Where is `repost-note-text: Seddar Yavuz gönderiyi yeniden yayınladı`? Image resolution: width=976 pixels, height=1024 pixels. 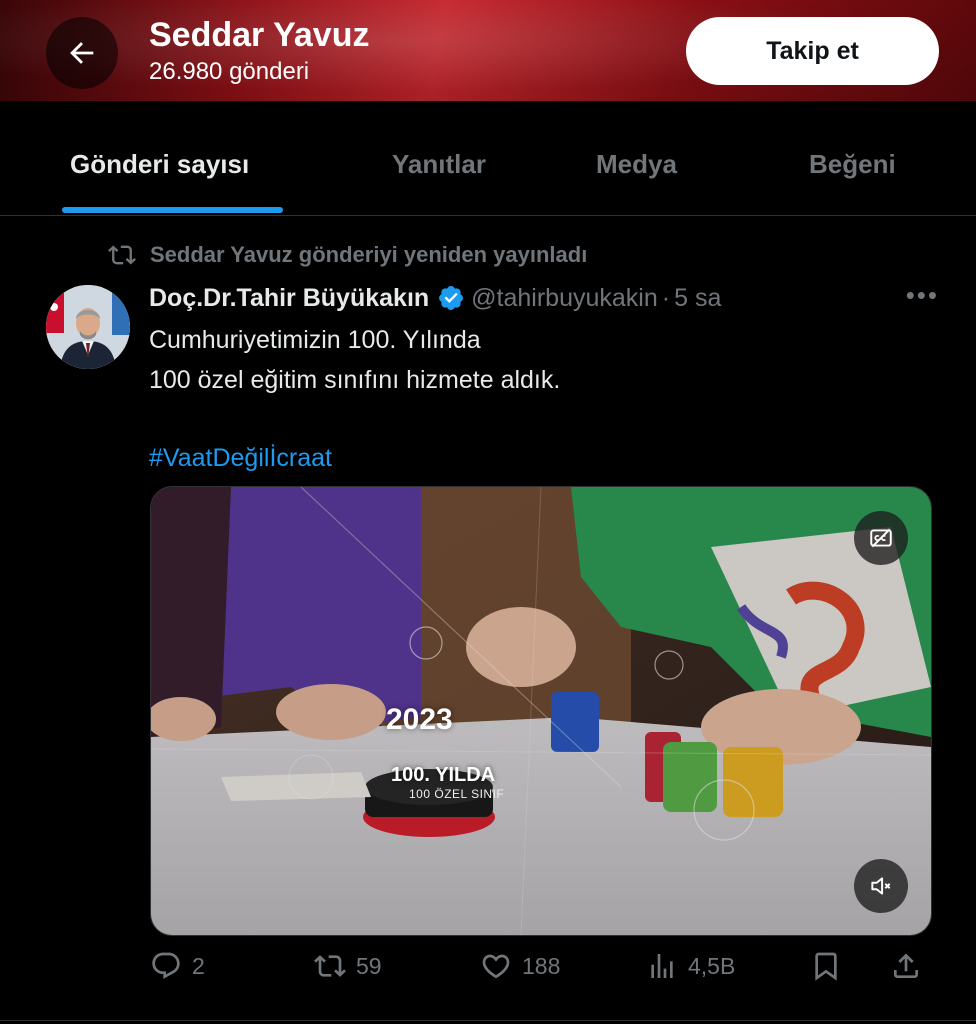 repost-note-text: Seddar Yavuz gönderiyi yeniden yayınladı is located at coordinates (369, 254).